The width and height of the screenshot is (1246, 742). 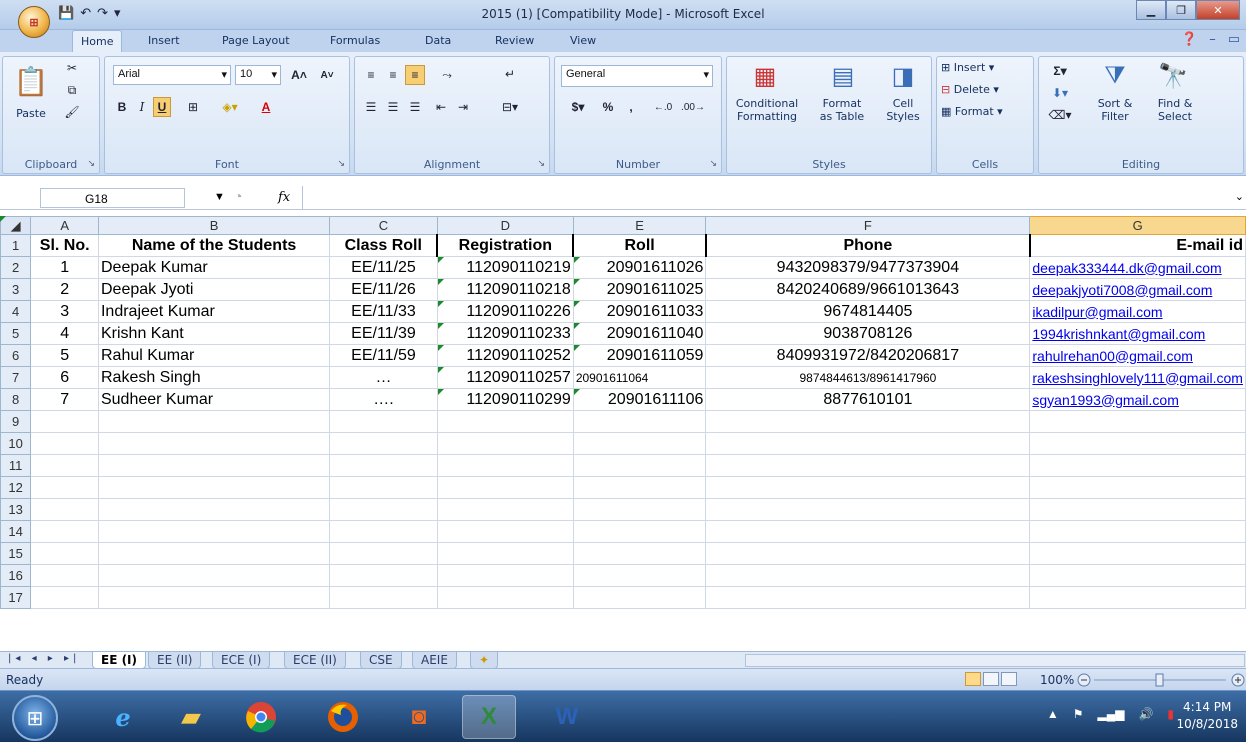 What do you see at coordinates (868, 225) in the screenshot?
I see `column-header-f: F` at bounding box center [868, 225].